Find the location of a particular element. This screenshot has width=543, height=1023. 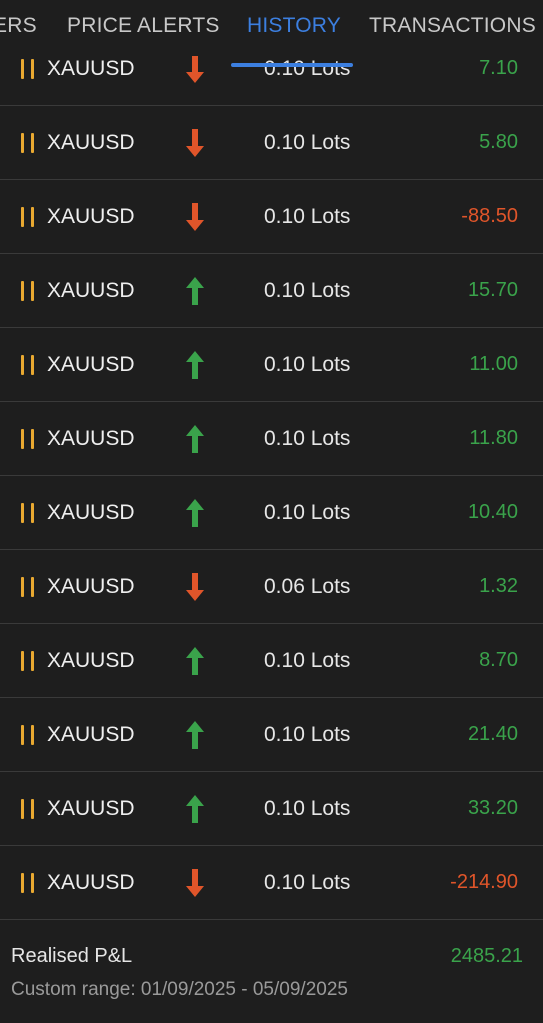

trade-row: XAUUSD 0.10 Lots 8.70 is located at coordinates (271, 661).